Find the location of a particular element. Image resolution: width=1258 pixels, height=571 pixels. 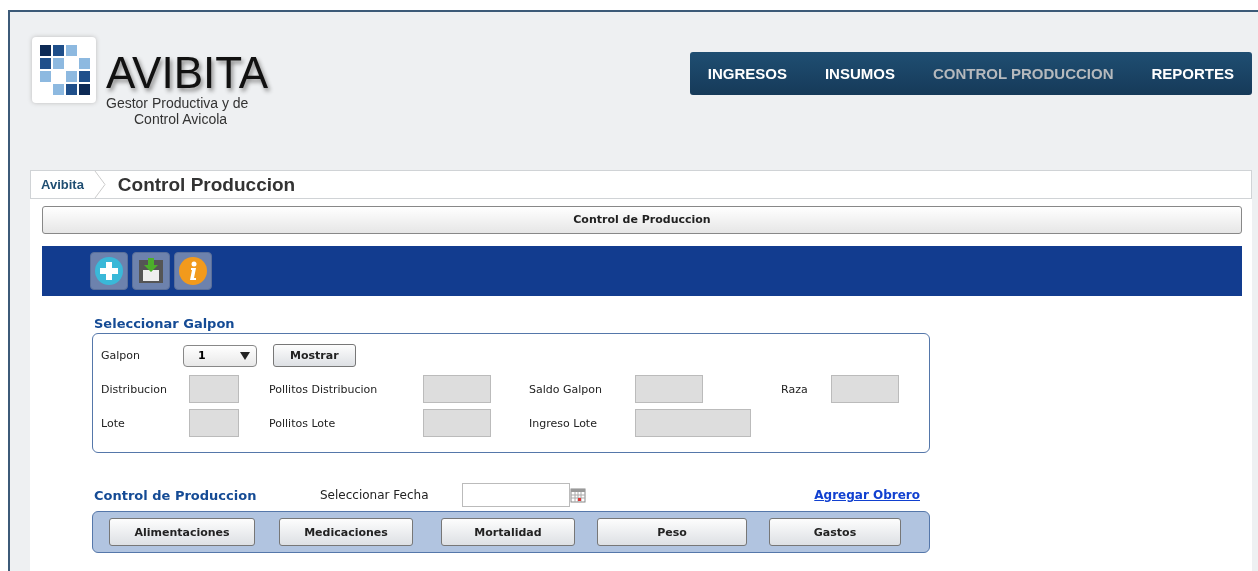

logo-title: AVIBITA is located at coordinates (187, 73).